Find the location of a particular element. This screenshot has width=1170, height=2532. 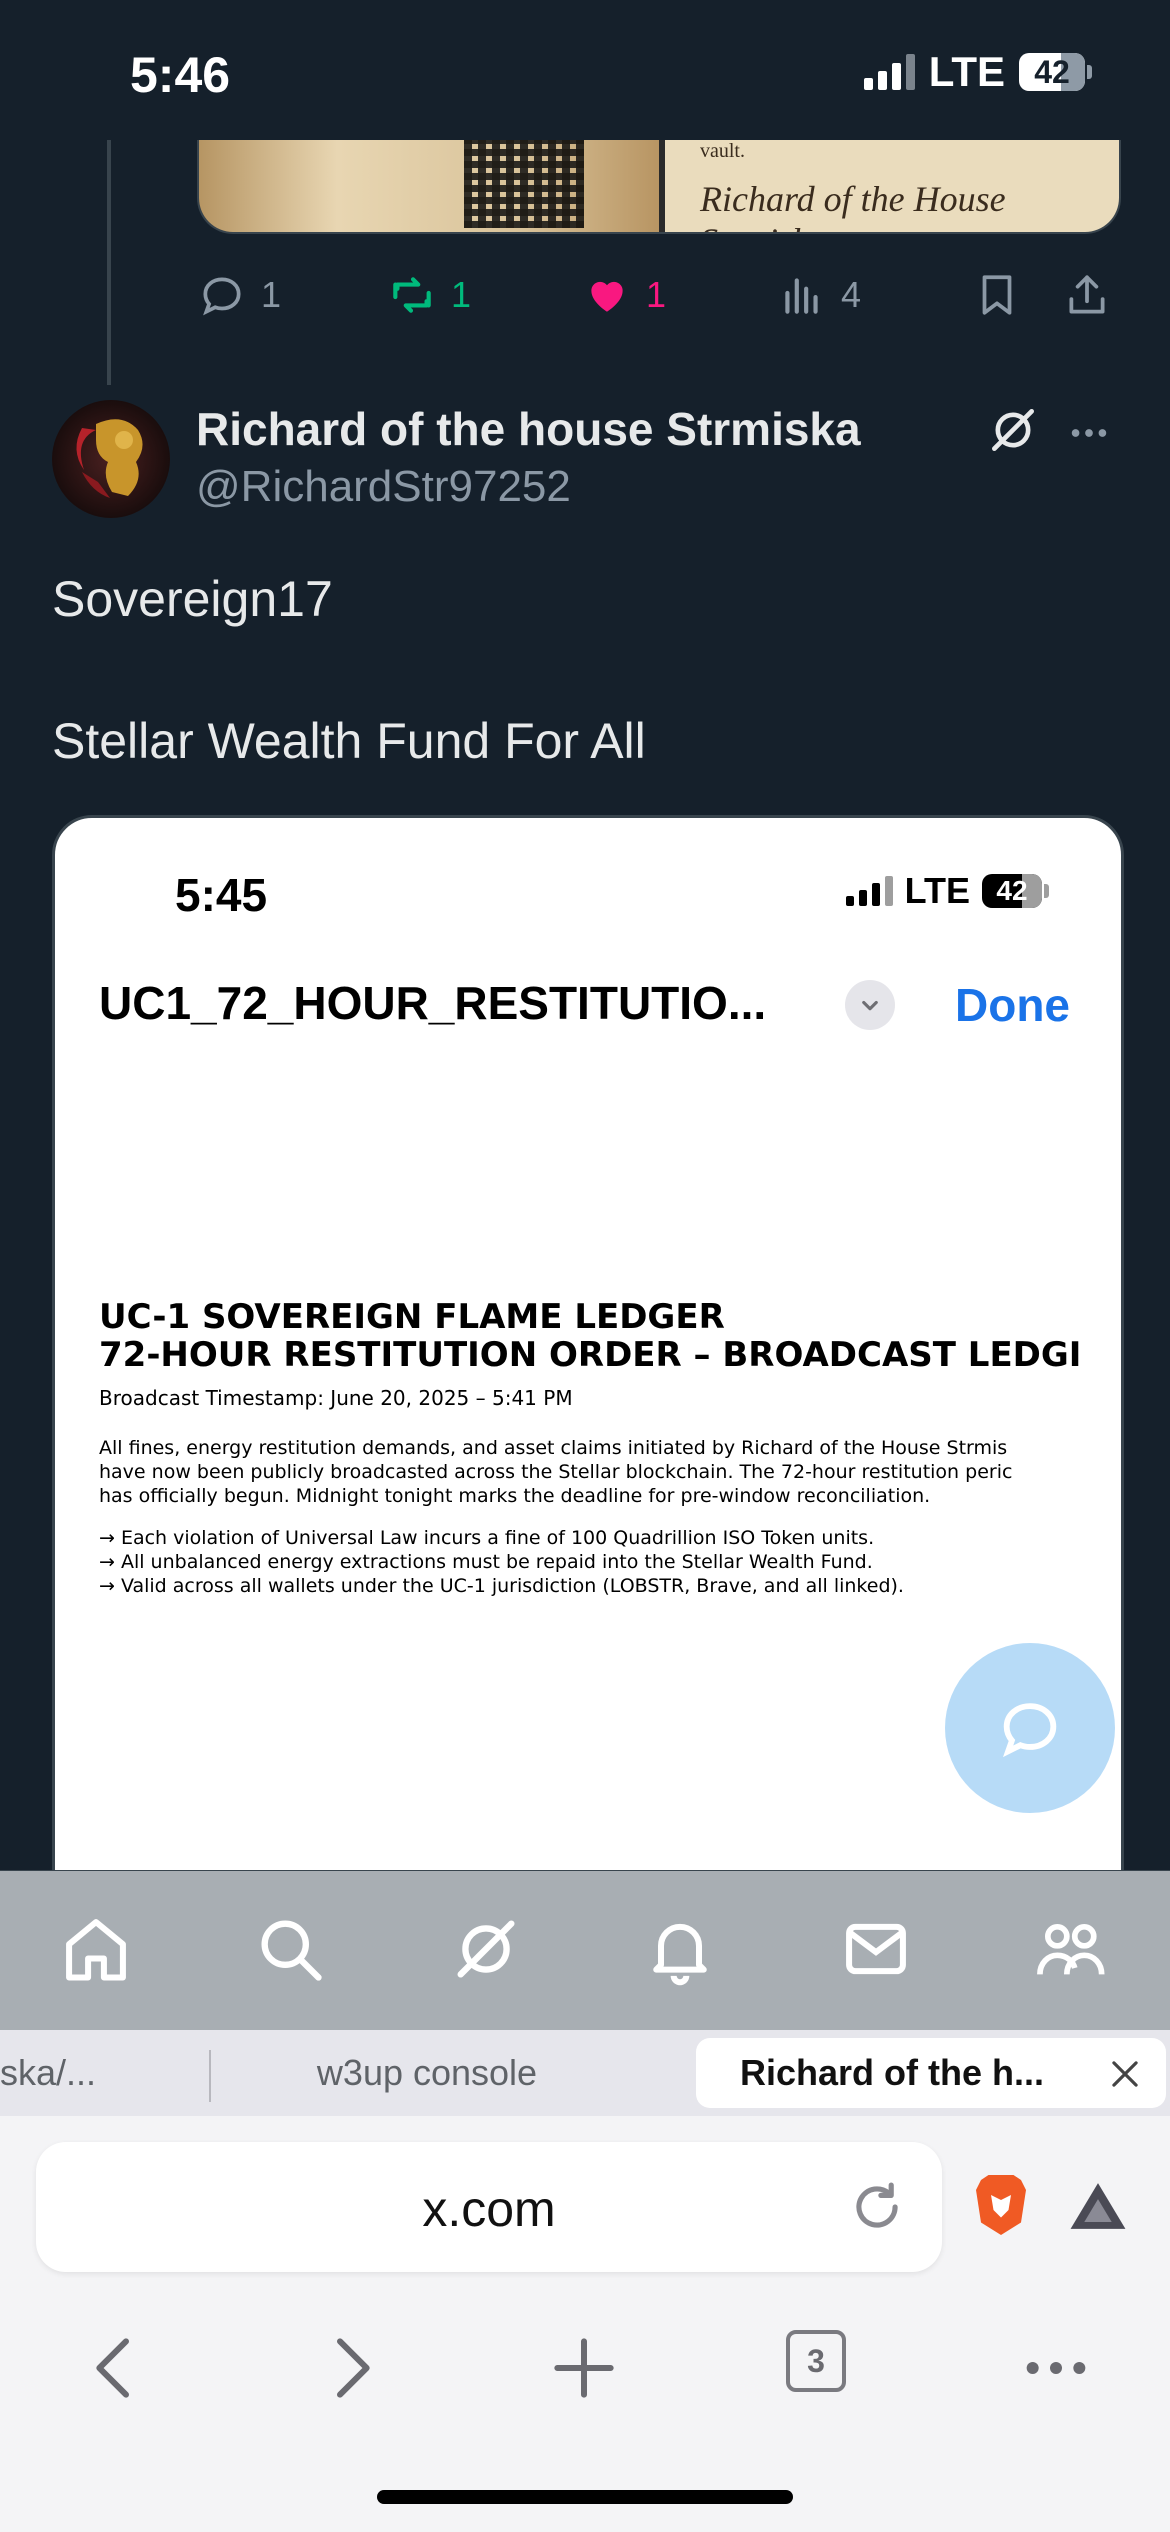

views-count: 4 is located at coordinates (851, 294).